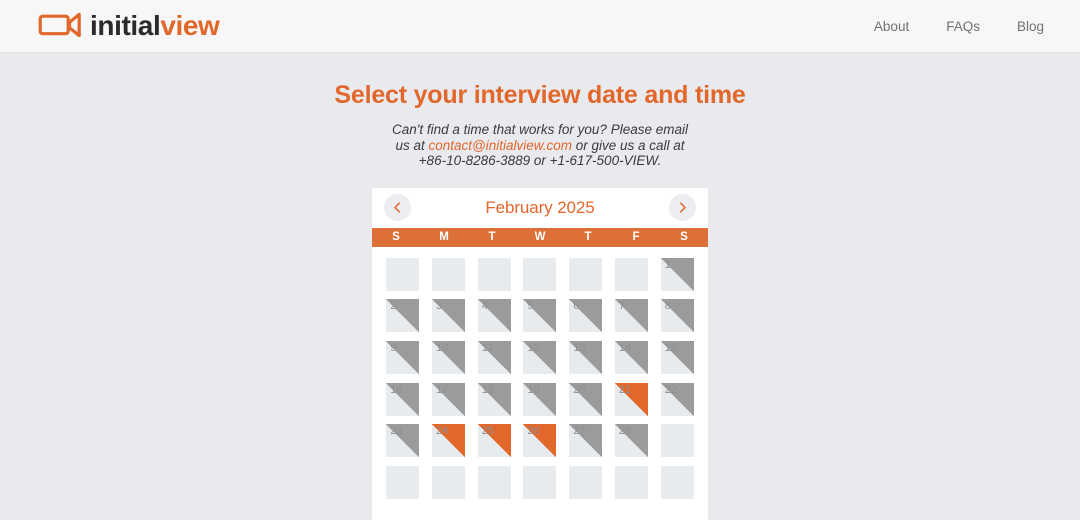 The image size is (1080, 520). What do you see at coordinates (631, 316) in the screenshot?
I see `calendar-day-cell: 7` at bounding box center [631, 316].